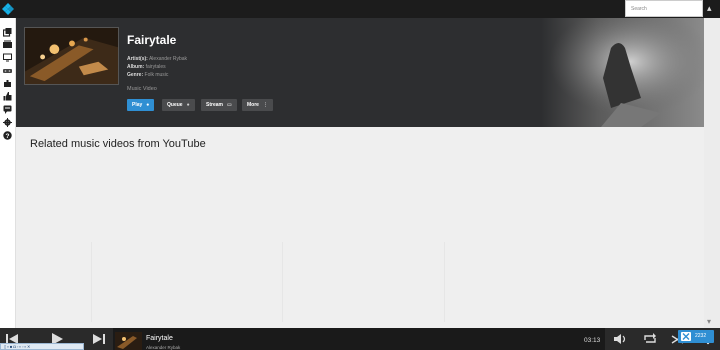 This screenshot has height=350, width=720. What do you see at coordinates (253, 105) in the screenshot?
I see `more-button-label: More` at bounding box center [253, 105].